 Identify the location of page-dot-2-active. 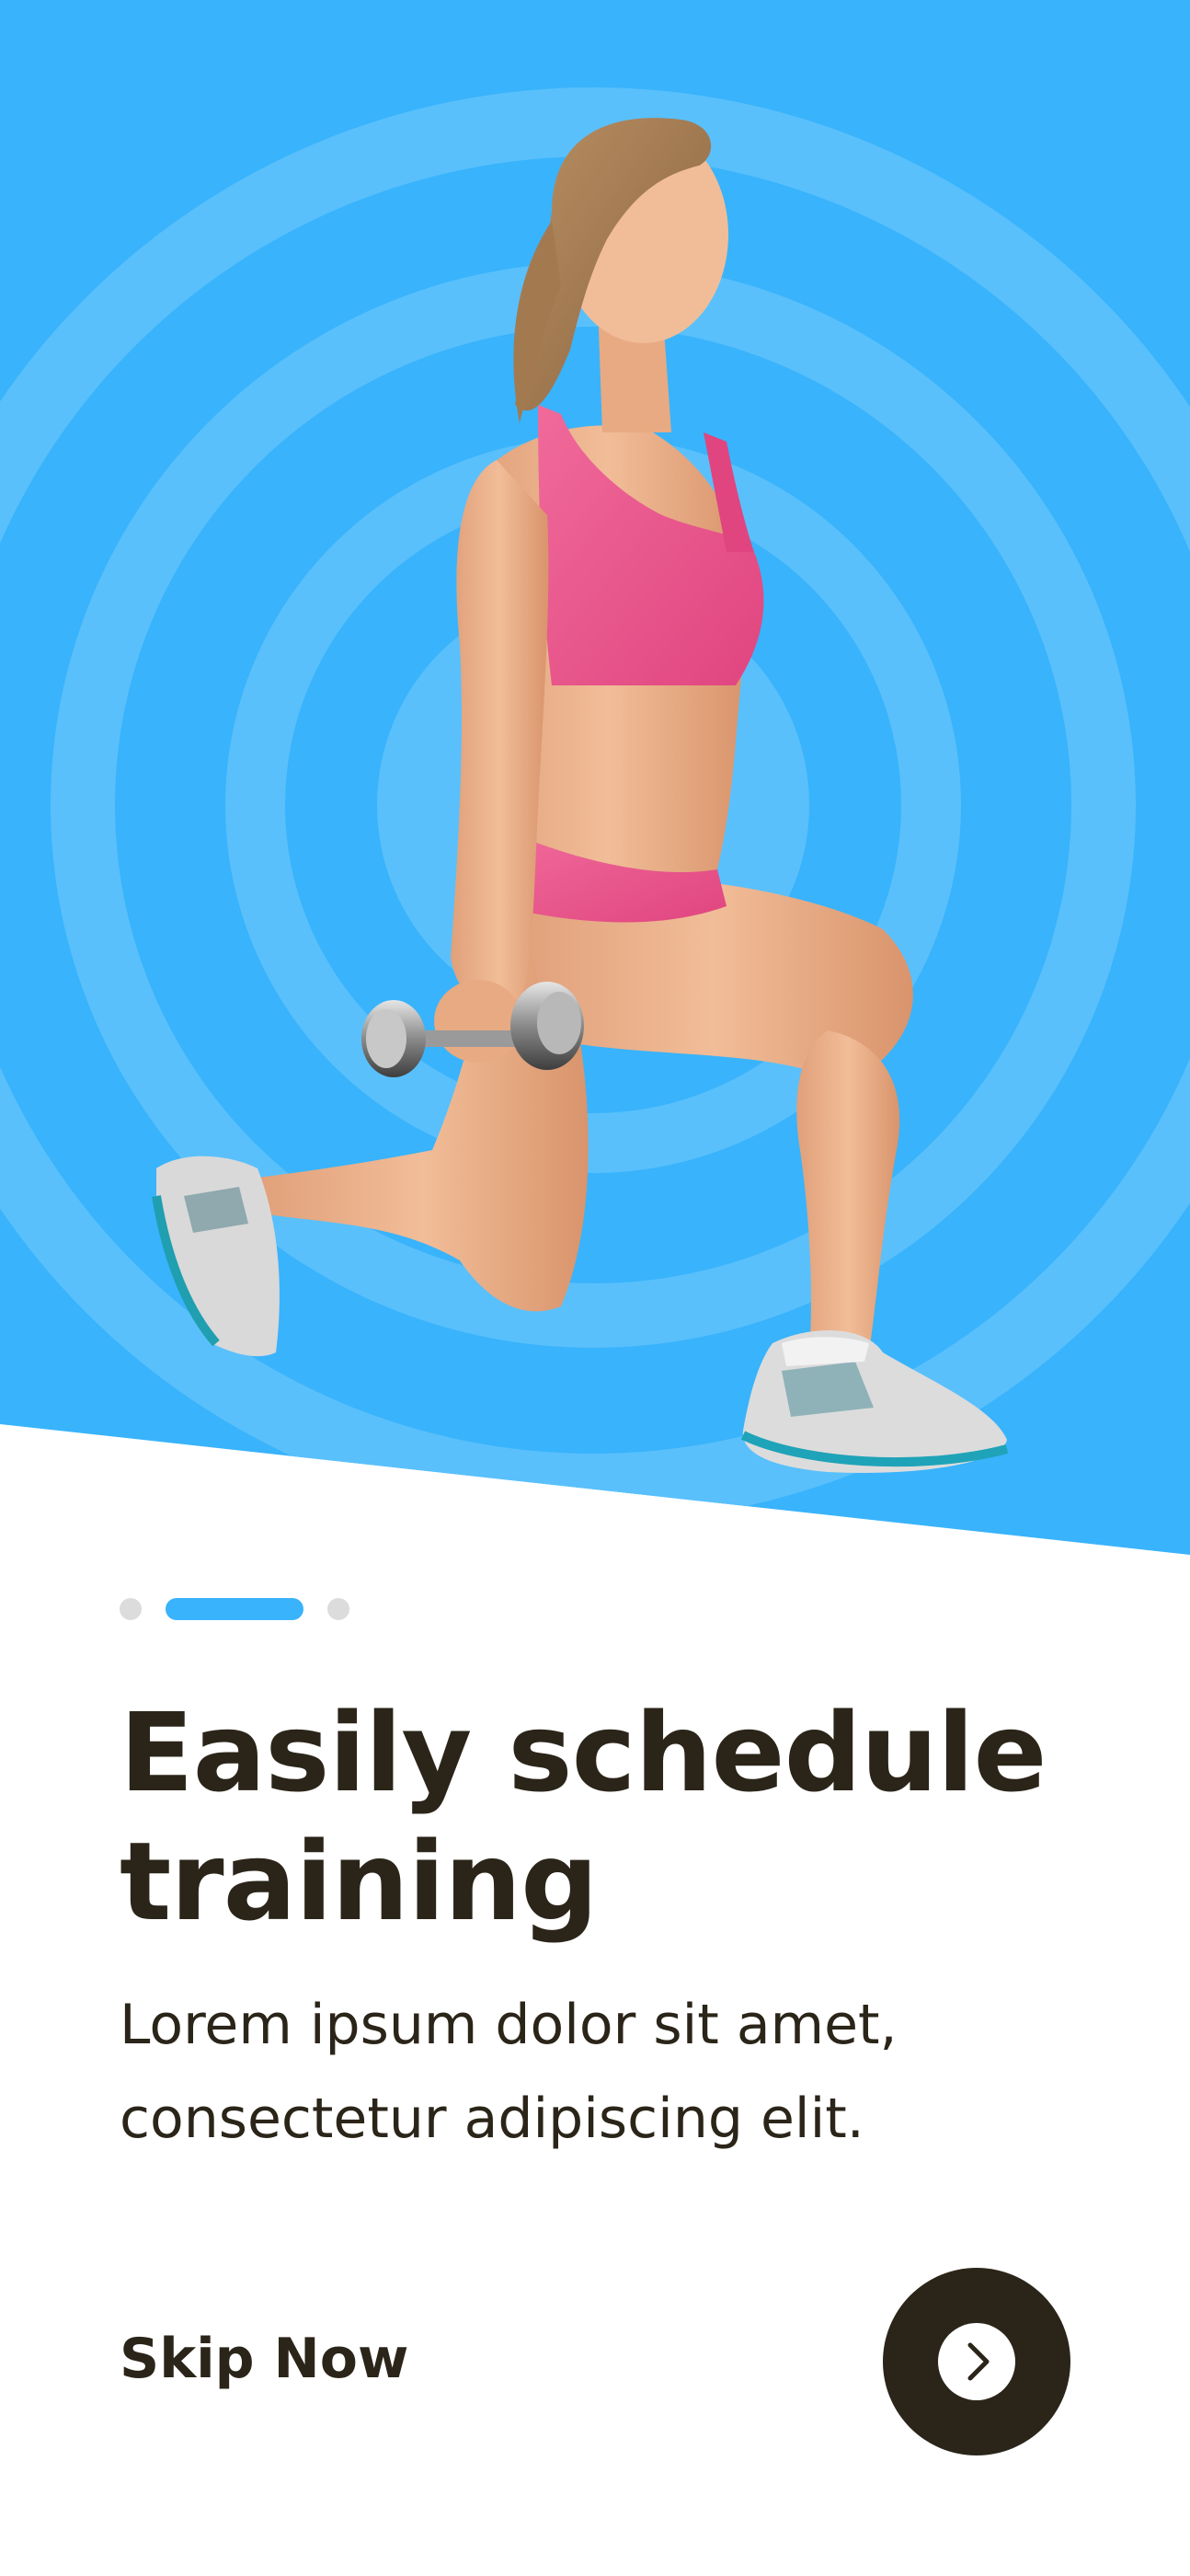
(234, 1609).